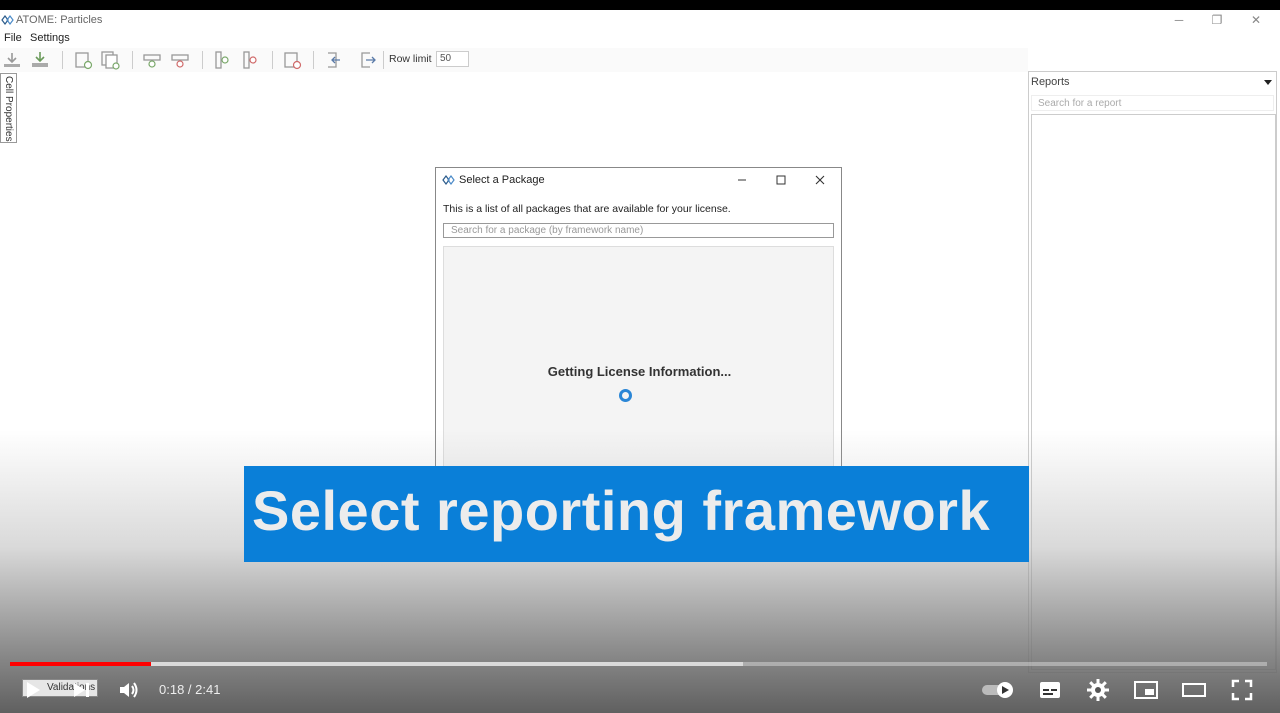 This screenshot has height=713, width=1280. What do you see at coordinates (334, 60) in the screenshot?
I see `import-icon` at bounding box center [334, 60].